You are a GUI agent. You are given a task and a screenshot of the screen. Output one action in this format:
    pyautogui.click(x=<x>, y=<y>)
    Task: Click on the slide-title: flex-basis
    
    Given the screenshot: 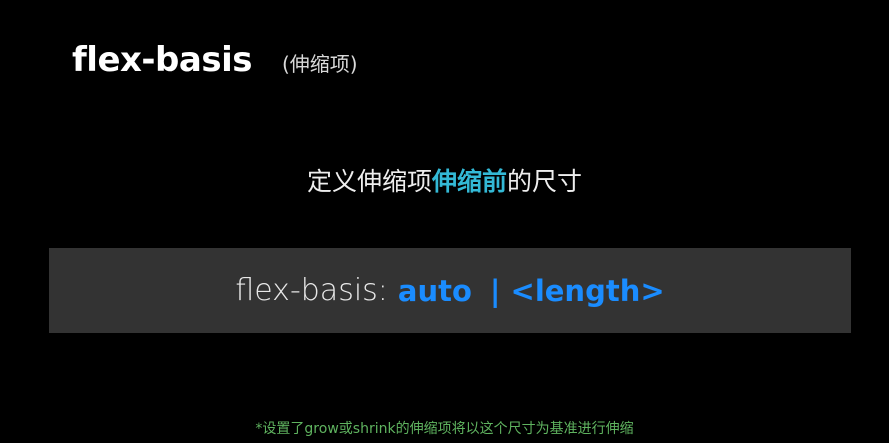 What is the action you would take?
    pyautogui.click(x=162, y=60)
    